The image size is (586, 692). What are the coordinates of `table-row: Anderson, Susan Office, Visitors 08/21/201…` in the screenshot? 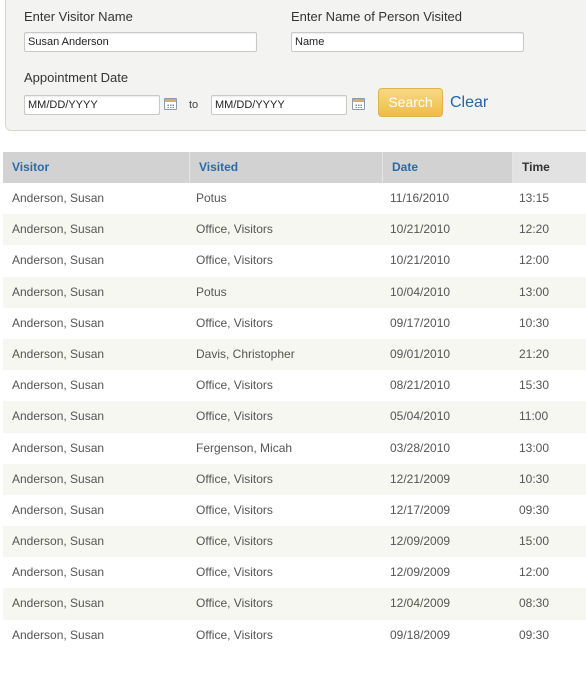 It's located at (294, 385).